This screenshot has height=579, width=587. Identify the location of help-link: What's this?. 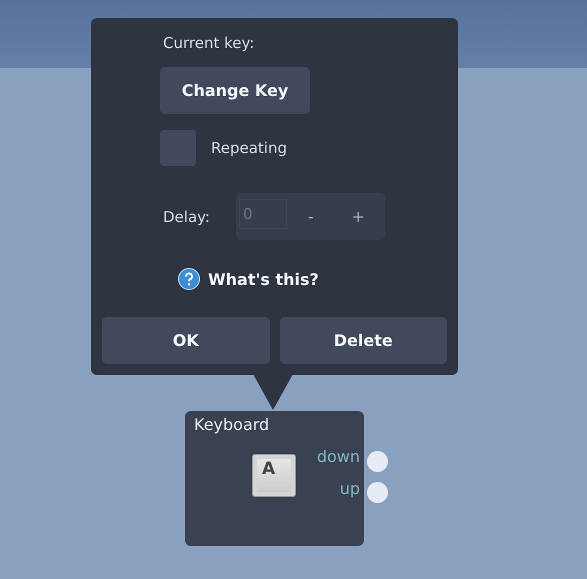
(248, 279).